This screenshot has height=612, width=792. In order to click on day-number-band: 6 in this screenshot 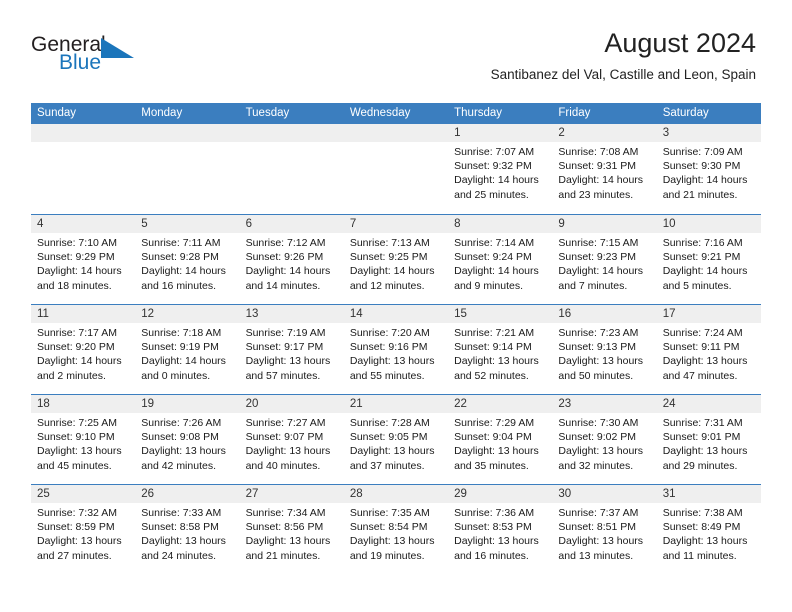, I will do `click(291, 224)`.